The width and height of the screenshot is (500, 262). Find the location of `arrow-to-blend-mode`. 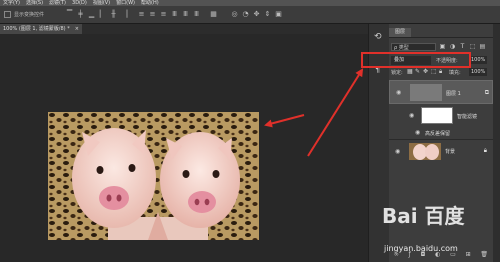

arrow-to-blend-mode is located at coordinates (335, 112).